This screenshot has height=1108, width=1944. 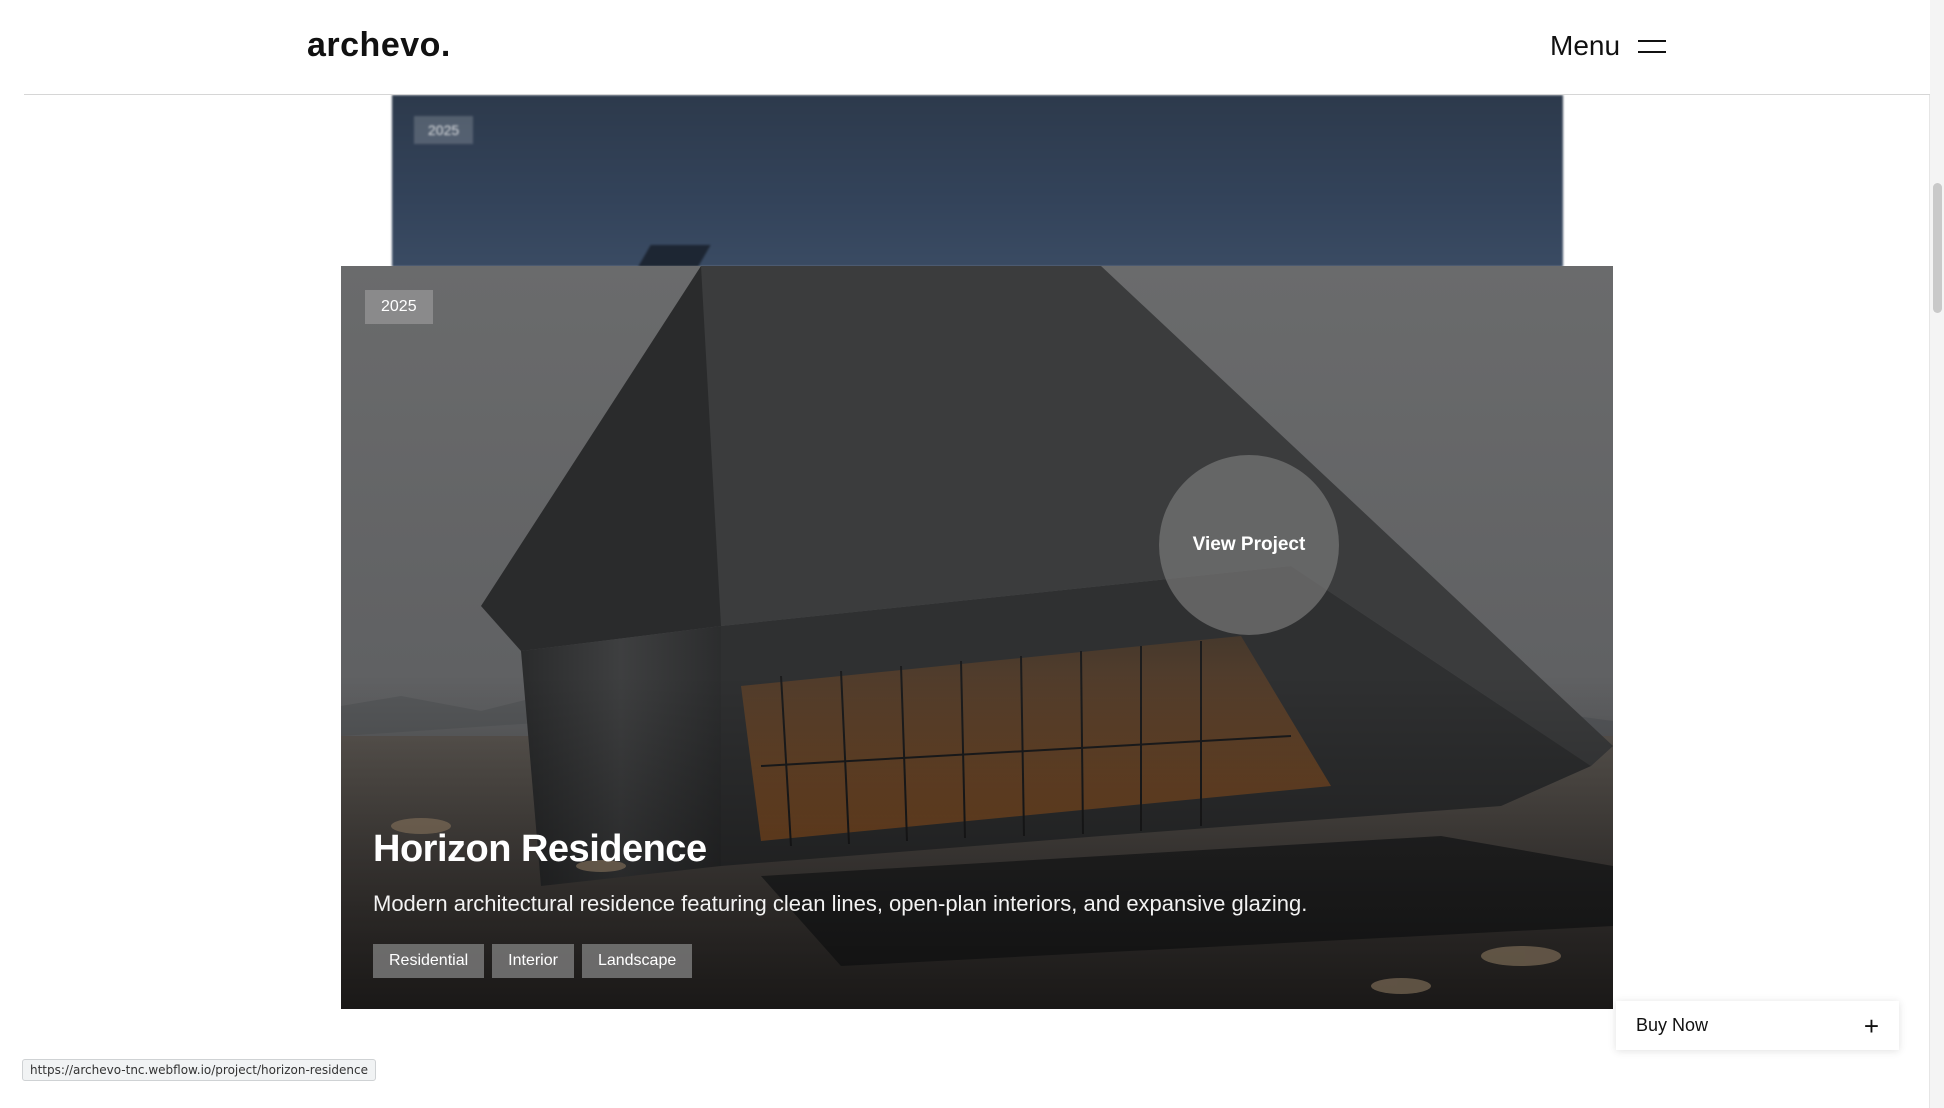 I want to click on view-project-button: View Project, so click(x=1249, y=545).